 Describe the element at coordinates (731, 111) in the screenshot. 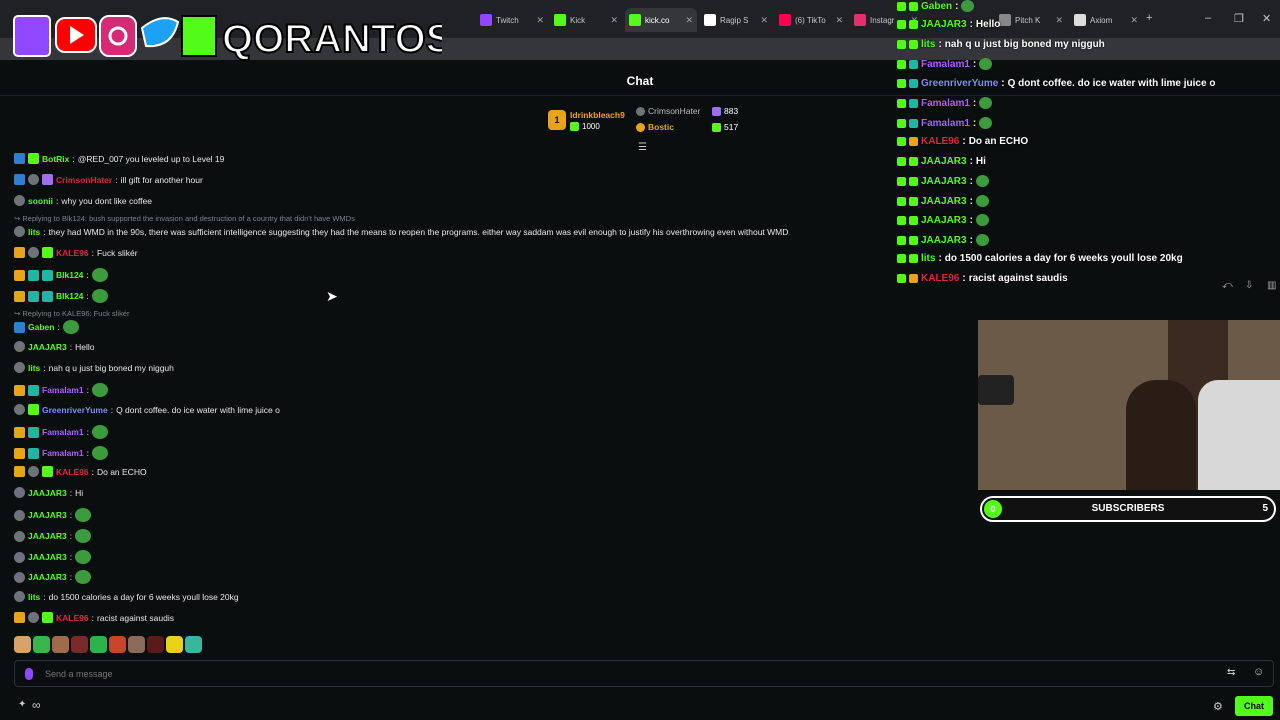

I see `leaderboard-second-value: 883` at that location.